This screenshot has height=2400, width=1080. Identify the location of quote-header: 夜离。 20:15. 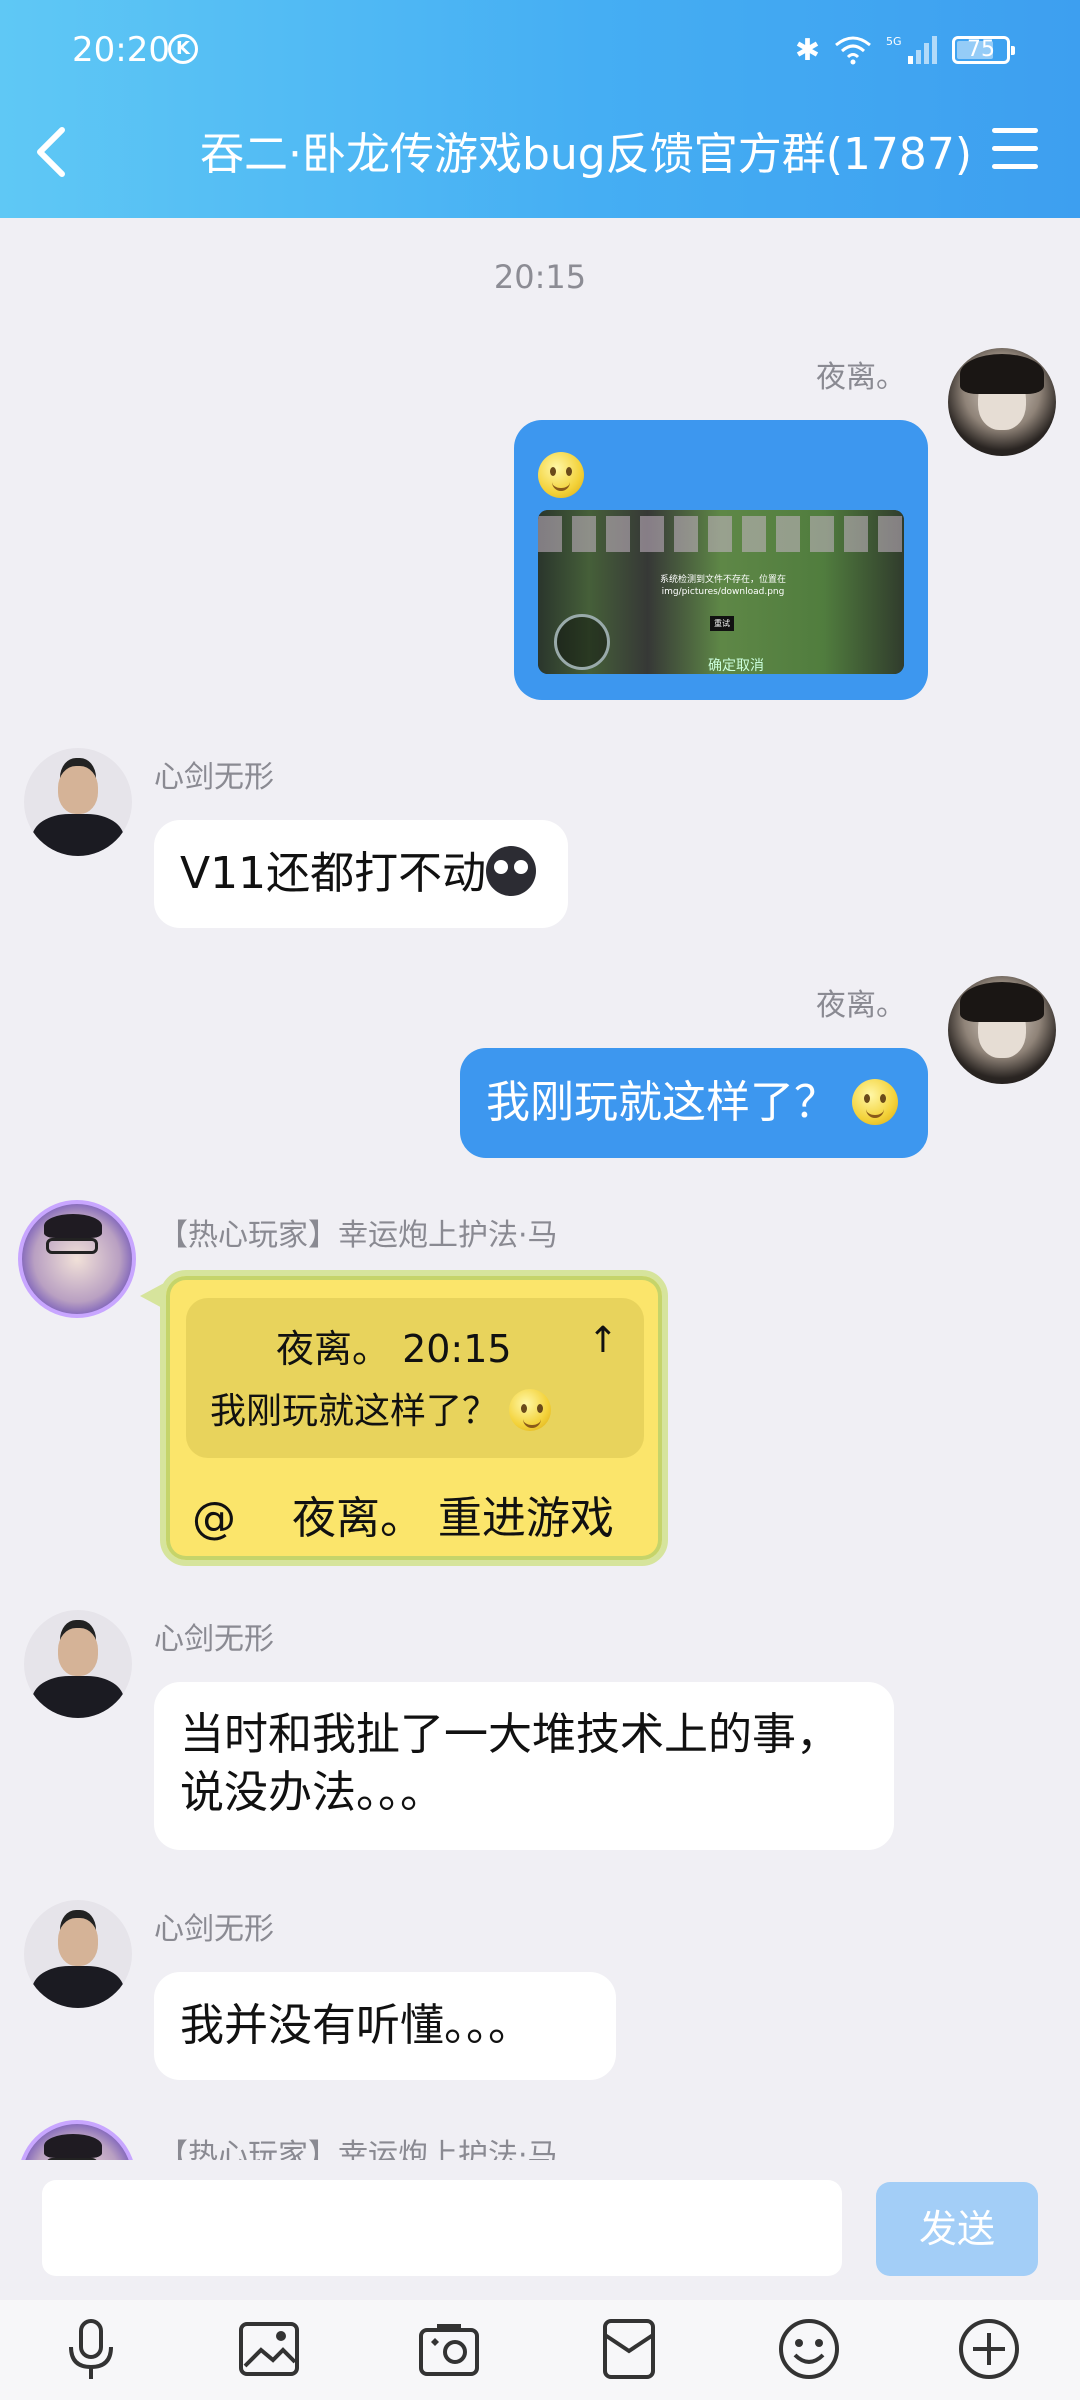
(394, 1349).